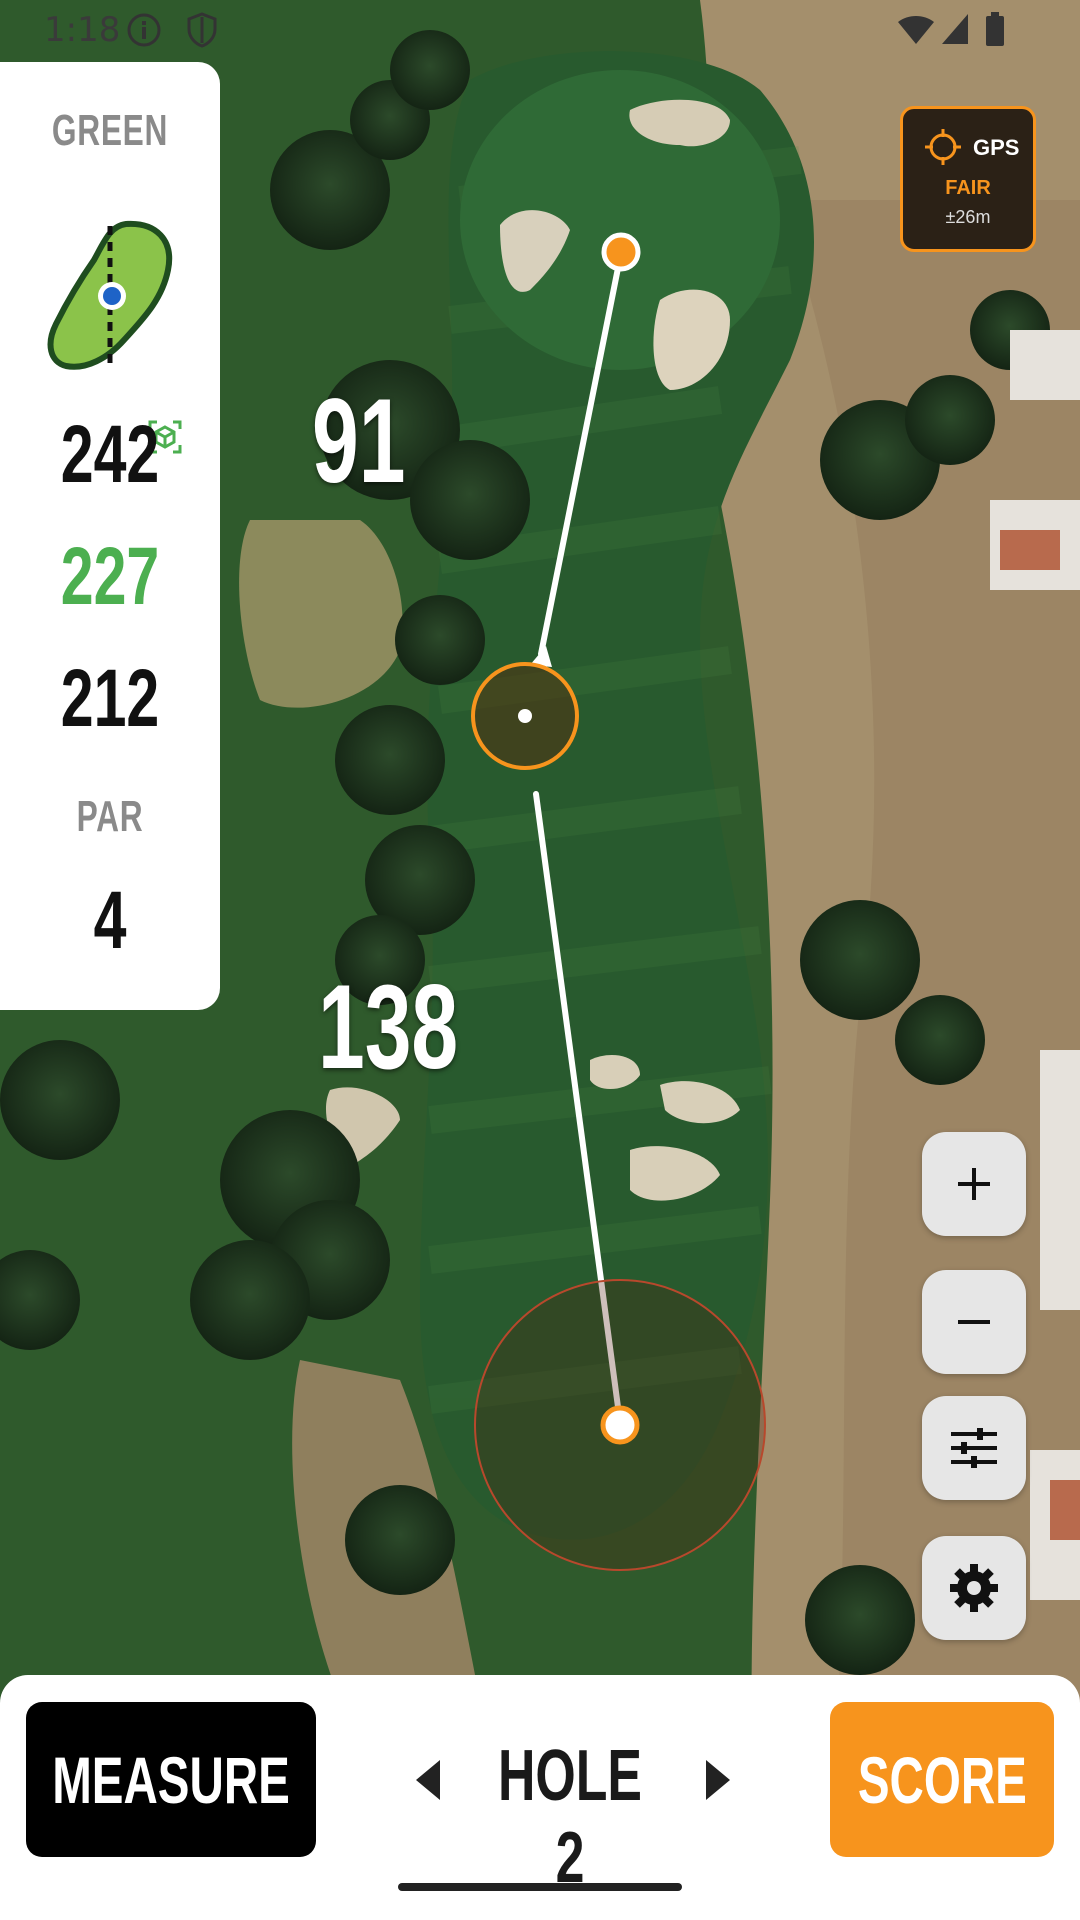 The width and height of the screenshot is (1080, 1920). I want to click on green-label: GREEN, so click(110, 130).